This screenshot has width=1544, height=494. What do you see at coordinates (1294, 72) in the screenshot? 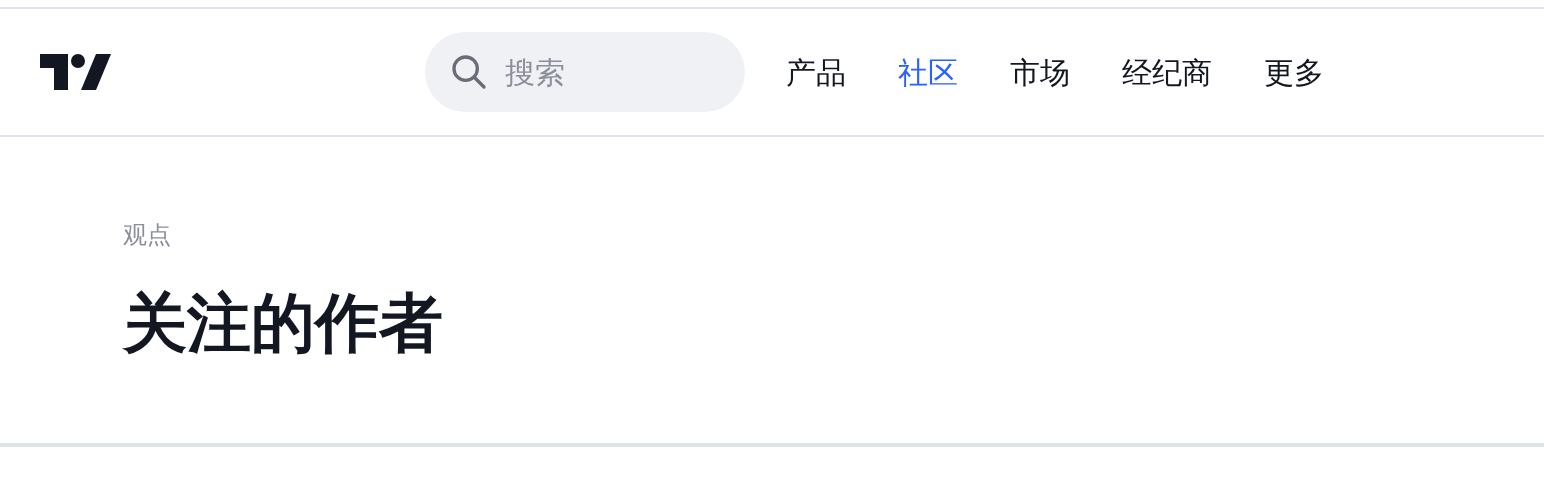
I see `nav-link: 更多` at bounding box center [1294, 72].